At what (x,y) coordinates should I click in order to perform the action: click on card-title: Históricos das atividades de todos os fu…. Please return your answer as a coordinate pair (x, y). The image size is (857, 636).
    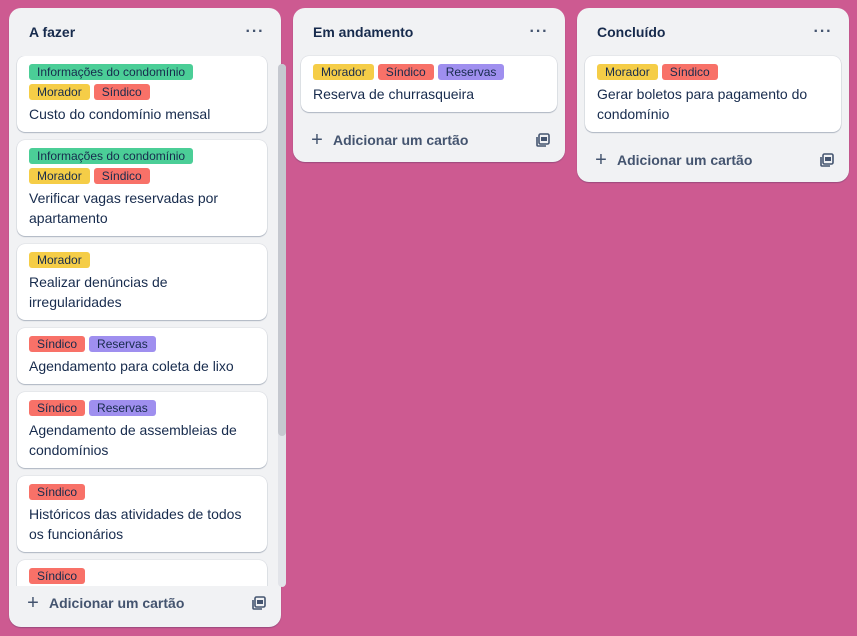
    Looking at the image, I should click on (135, 524).